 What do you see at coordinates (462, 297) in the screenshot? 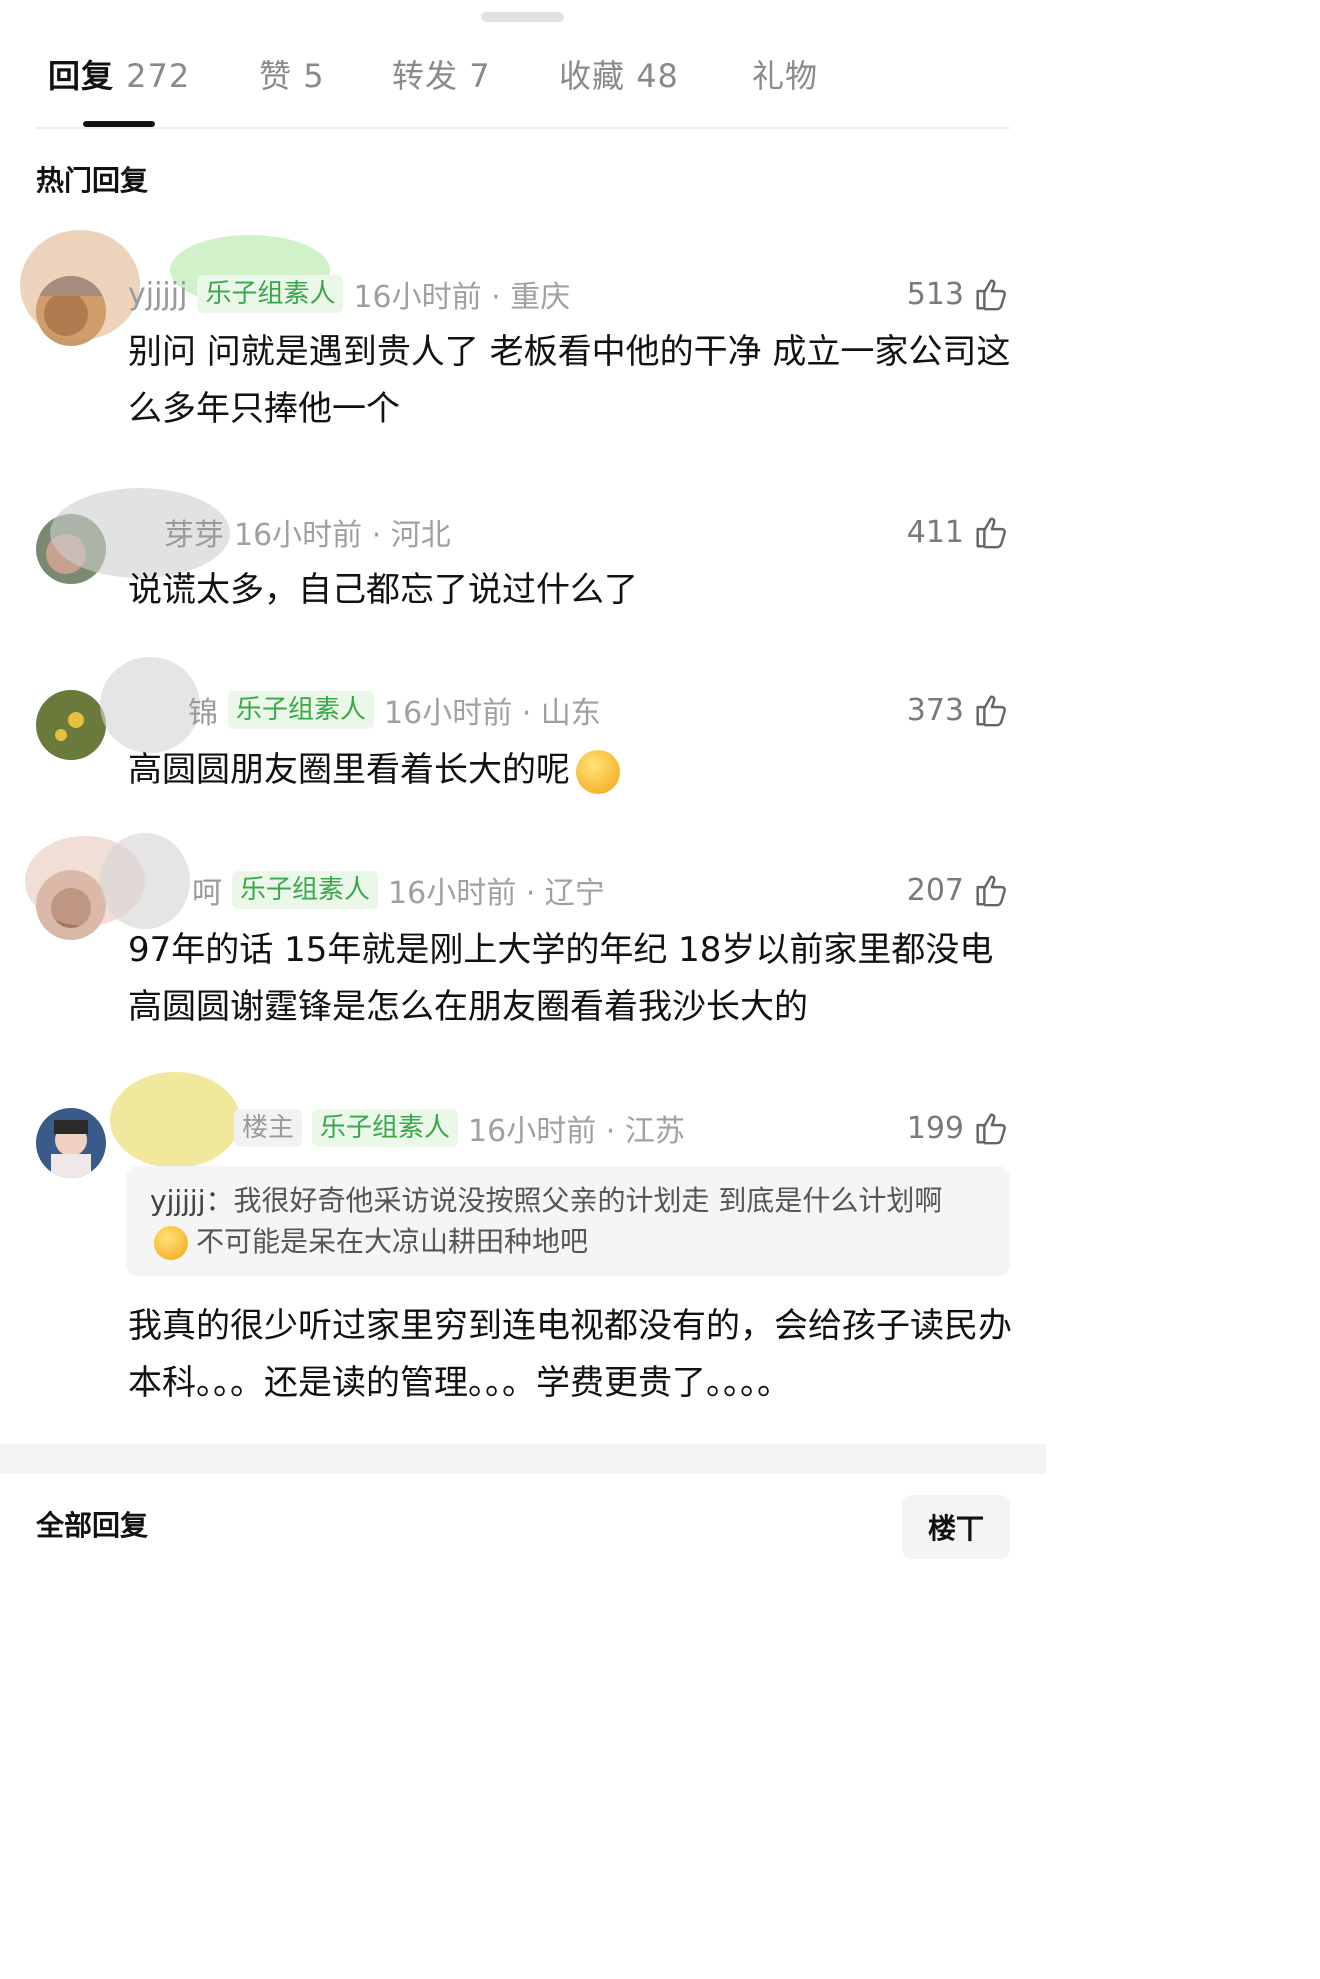
I see `time-location: 16小时前 · 重庆` at bounding box center [462, 297].